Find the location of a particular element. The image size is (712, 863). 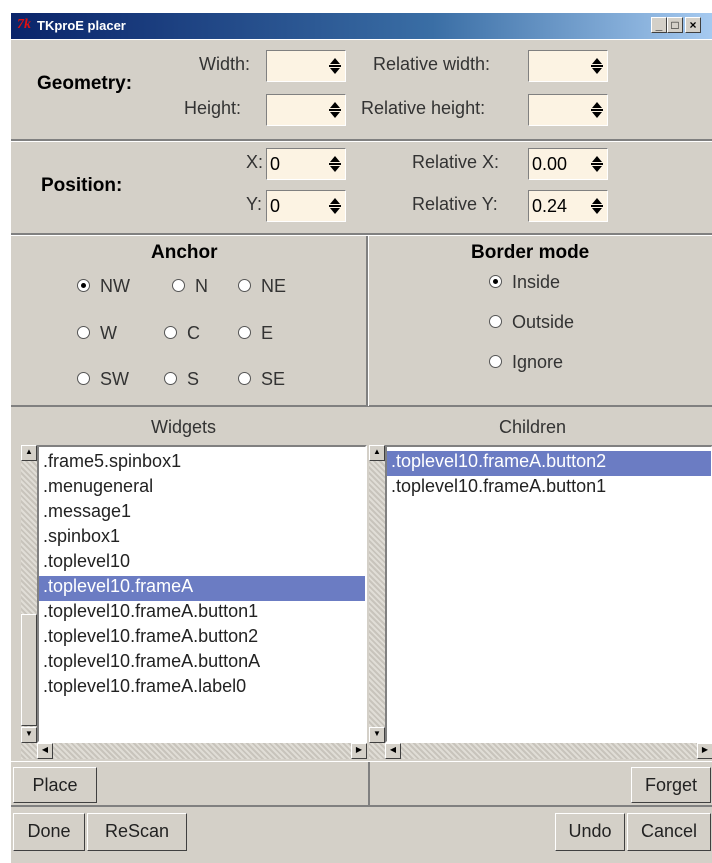

border-ignore-label: Ignore is located at coordinates (538, 362).